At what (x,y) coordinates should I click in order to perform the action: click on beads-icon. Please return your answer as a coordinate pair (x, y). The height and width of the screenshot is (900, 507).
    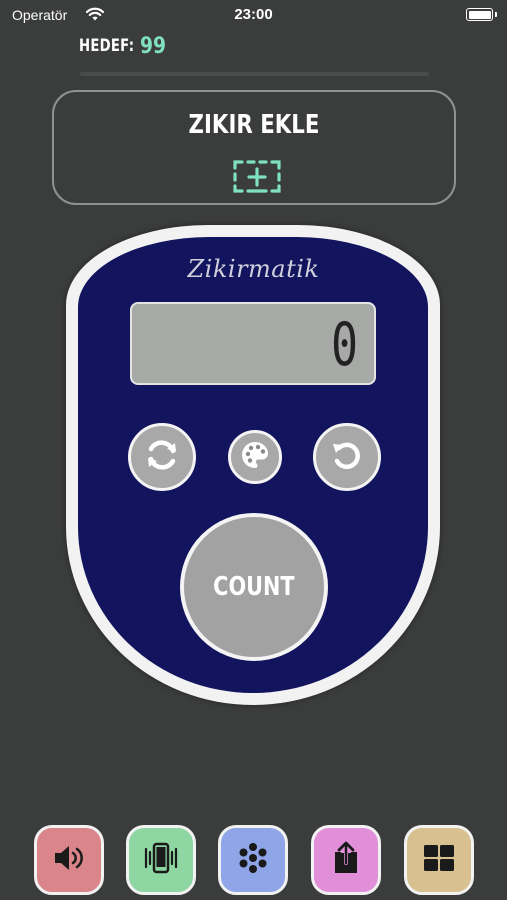
    Looking at the image, I should click on (253, 860).